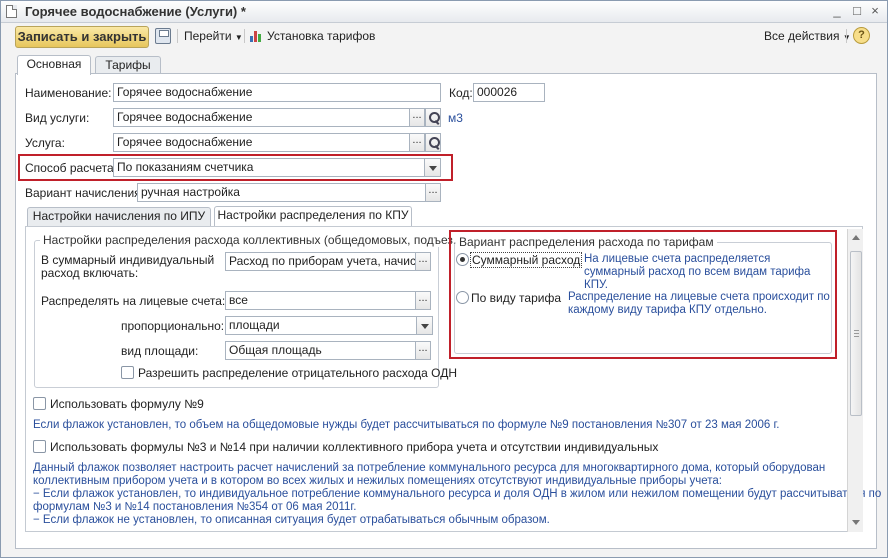  Describe the element at coordinates (254, 325) in the screenshot. I see `proportional-value: площади` at that location.